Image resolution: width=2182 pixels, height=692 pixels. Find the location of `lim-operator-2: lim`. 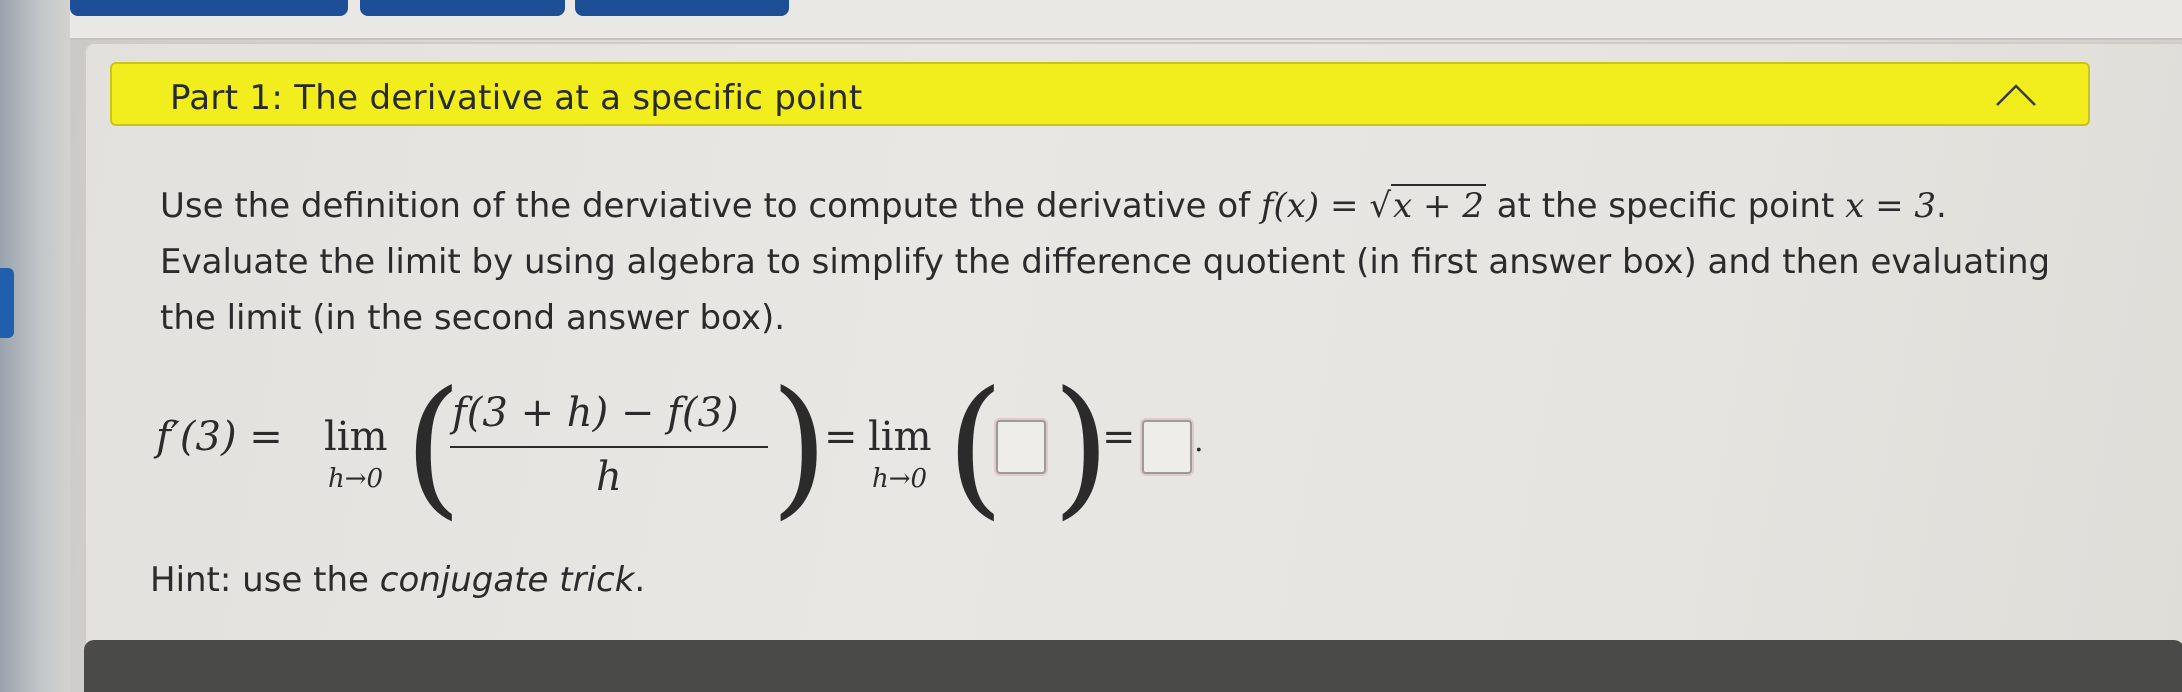

lim-operator-2: lim is located at coordinates (900, 437).